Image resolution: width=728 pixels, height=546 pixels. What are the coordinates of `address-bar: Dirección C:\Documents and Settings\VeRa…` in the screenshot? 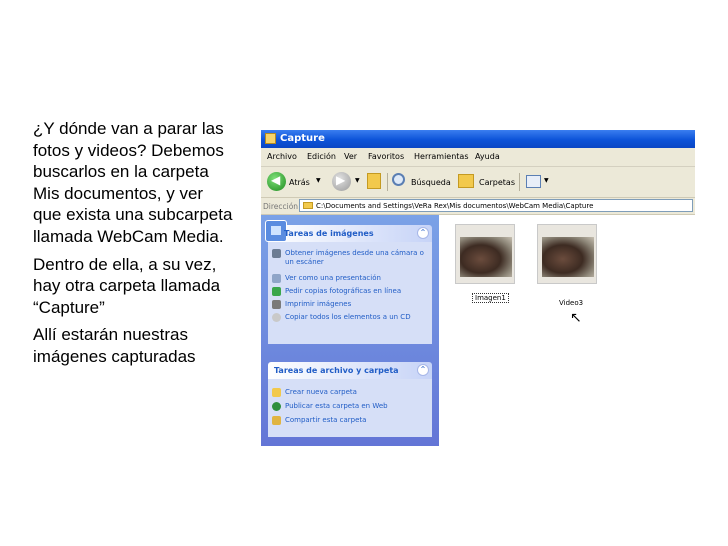 It's located at (478, 206).